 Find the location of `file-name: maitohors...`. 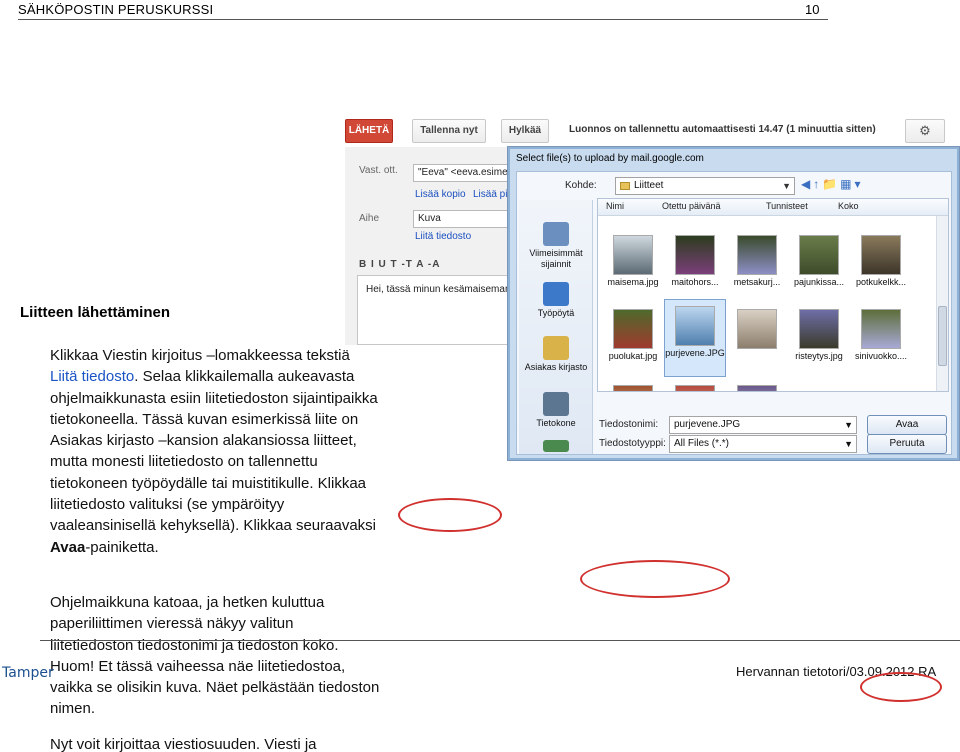

file-name: maitohors... is located at coordinates (695, 282).